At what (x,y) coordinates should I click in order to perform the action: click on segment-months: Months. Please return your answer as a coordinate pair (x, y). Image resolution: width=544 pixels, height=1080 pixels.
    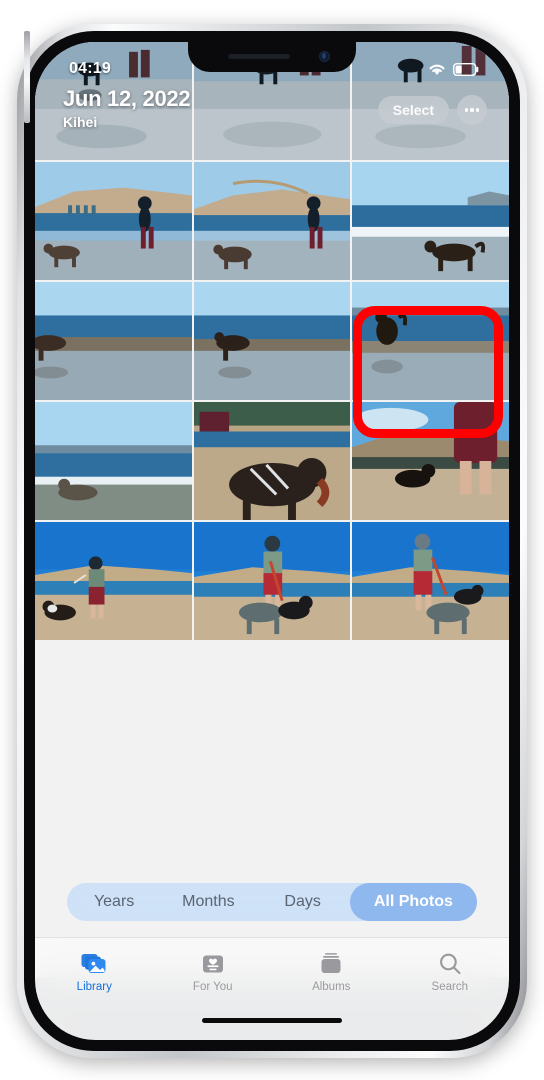
    Looking at the image, I should click on (208, 902).